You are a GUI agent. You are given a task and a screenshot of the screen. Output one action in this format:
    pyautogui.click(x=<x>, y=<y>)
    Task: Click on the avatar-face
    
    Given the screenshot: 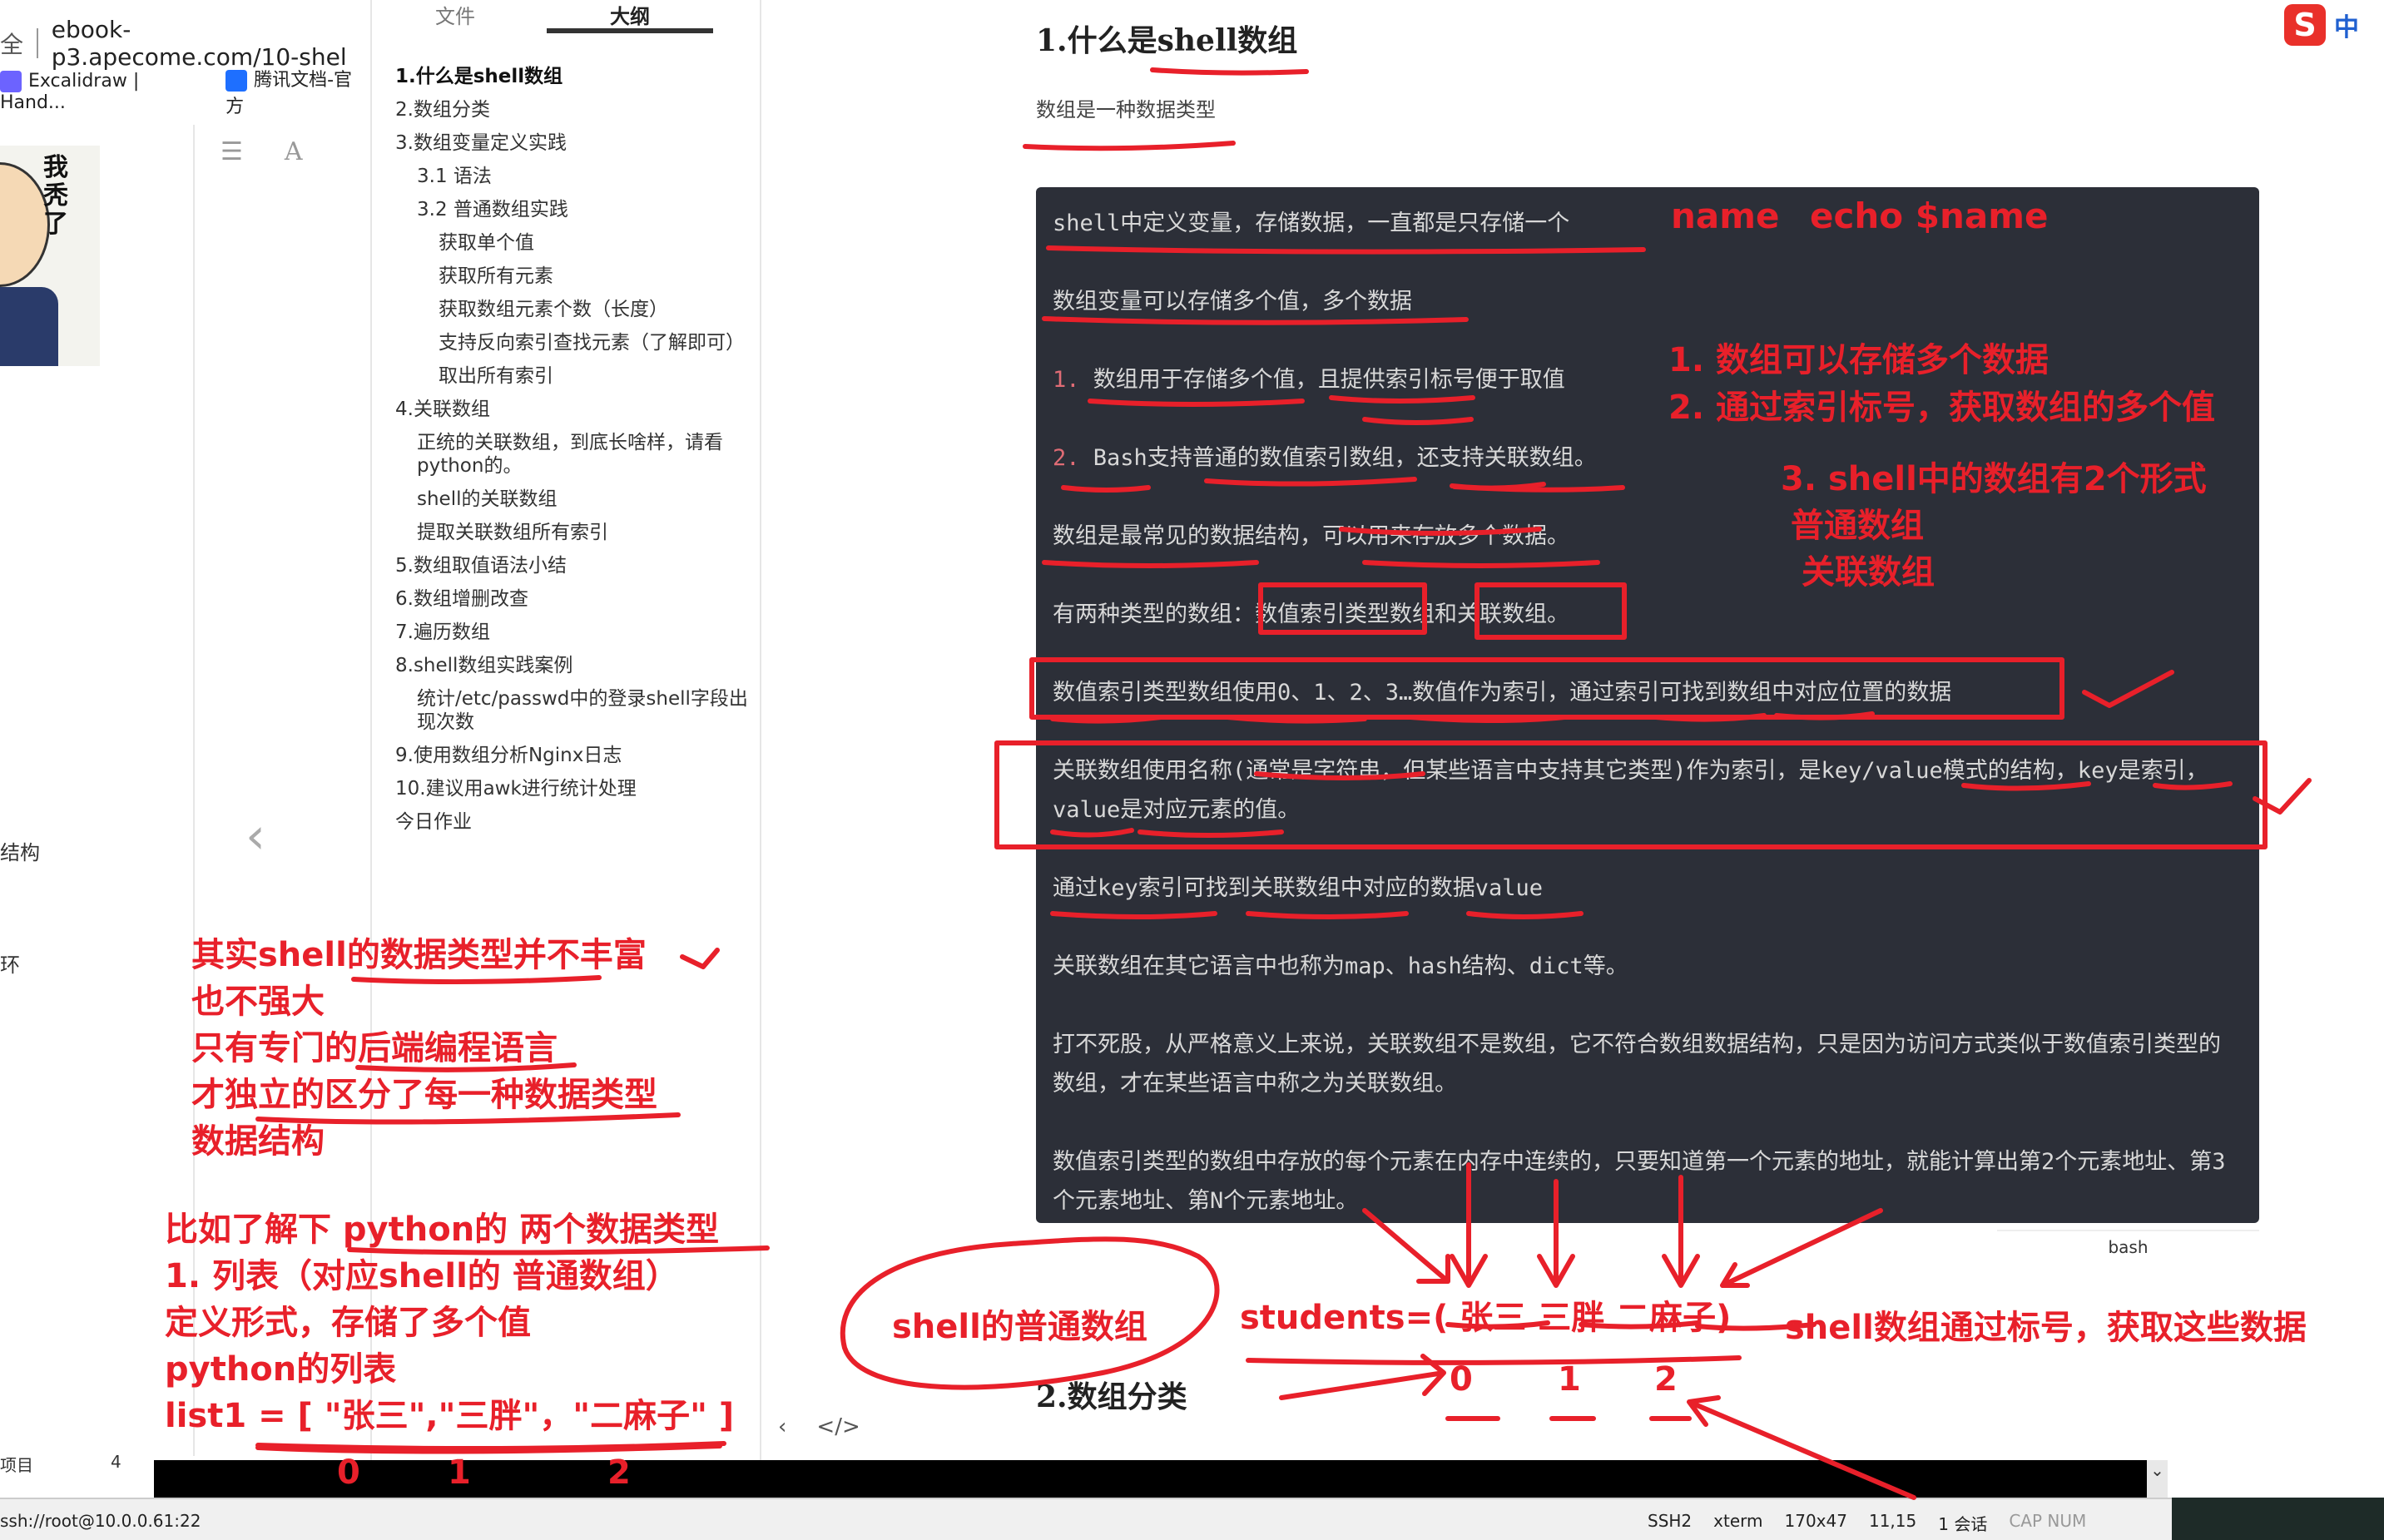 What is the action you would take?
    pyautogui.click(x=25, y=224)
    